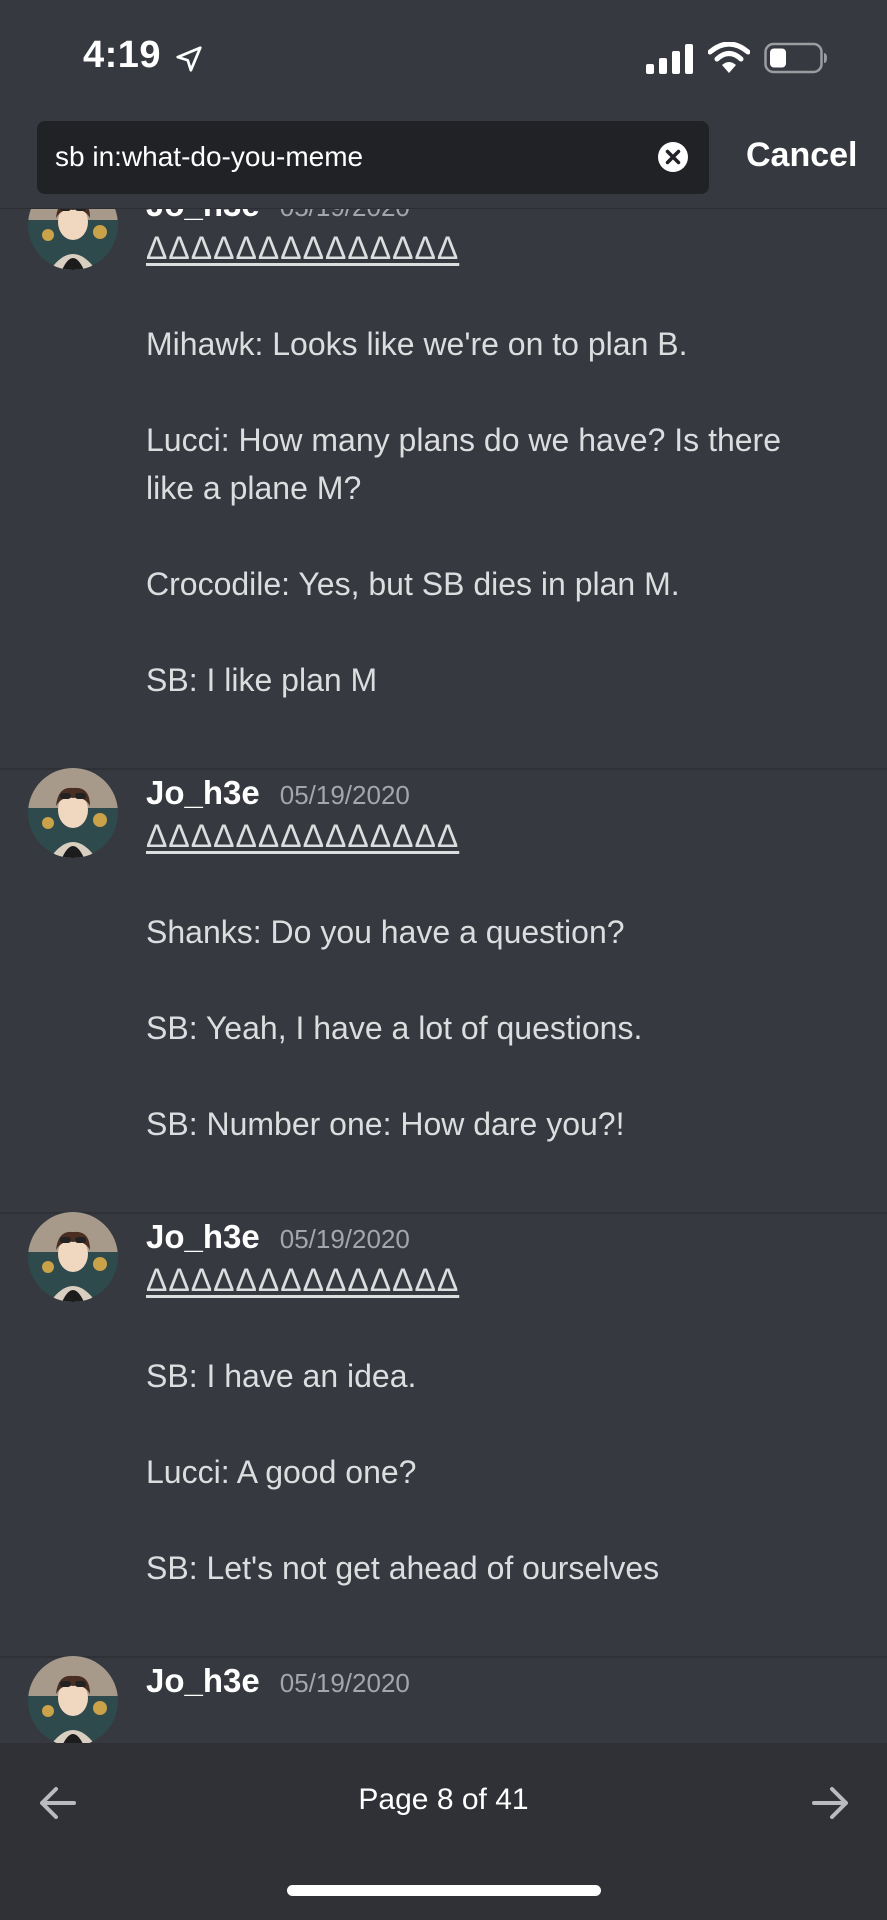  Describe the element at coordinates (795, 58) in the screenshot. I see `battery-icon` at that location.